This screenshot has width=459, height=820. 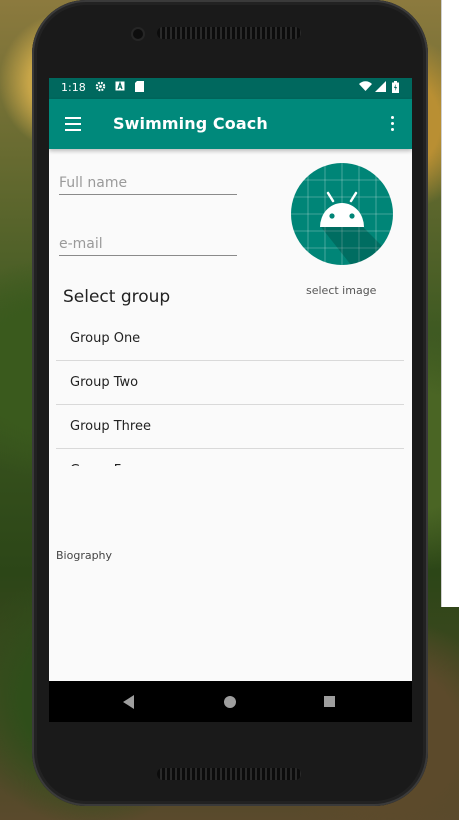 I want to click on wifi-icon, so click(x=365, y=89).